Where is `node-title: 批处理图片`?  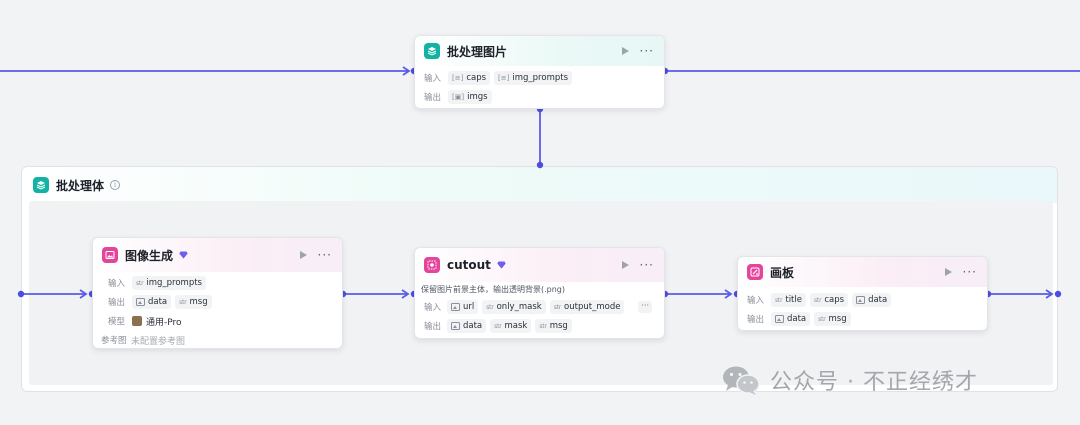 node-title: 批处理图片 is located at coordinates (477, 51).